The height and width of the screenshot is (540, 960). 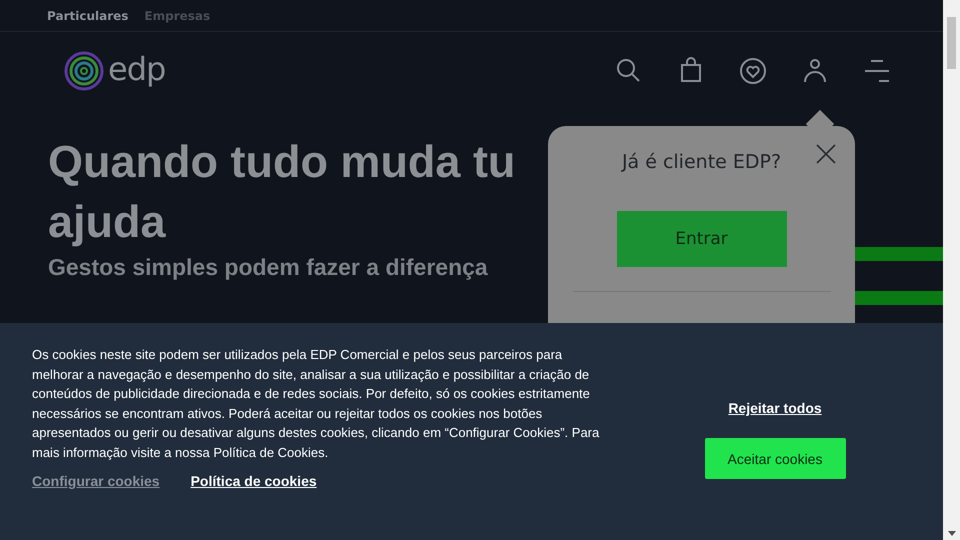 What do you see at coordinates (268, 267) in the screenshot?
I see `hero-subtitle: Gestos simples podem fazer a diferença` at bounding box center [268, 267].